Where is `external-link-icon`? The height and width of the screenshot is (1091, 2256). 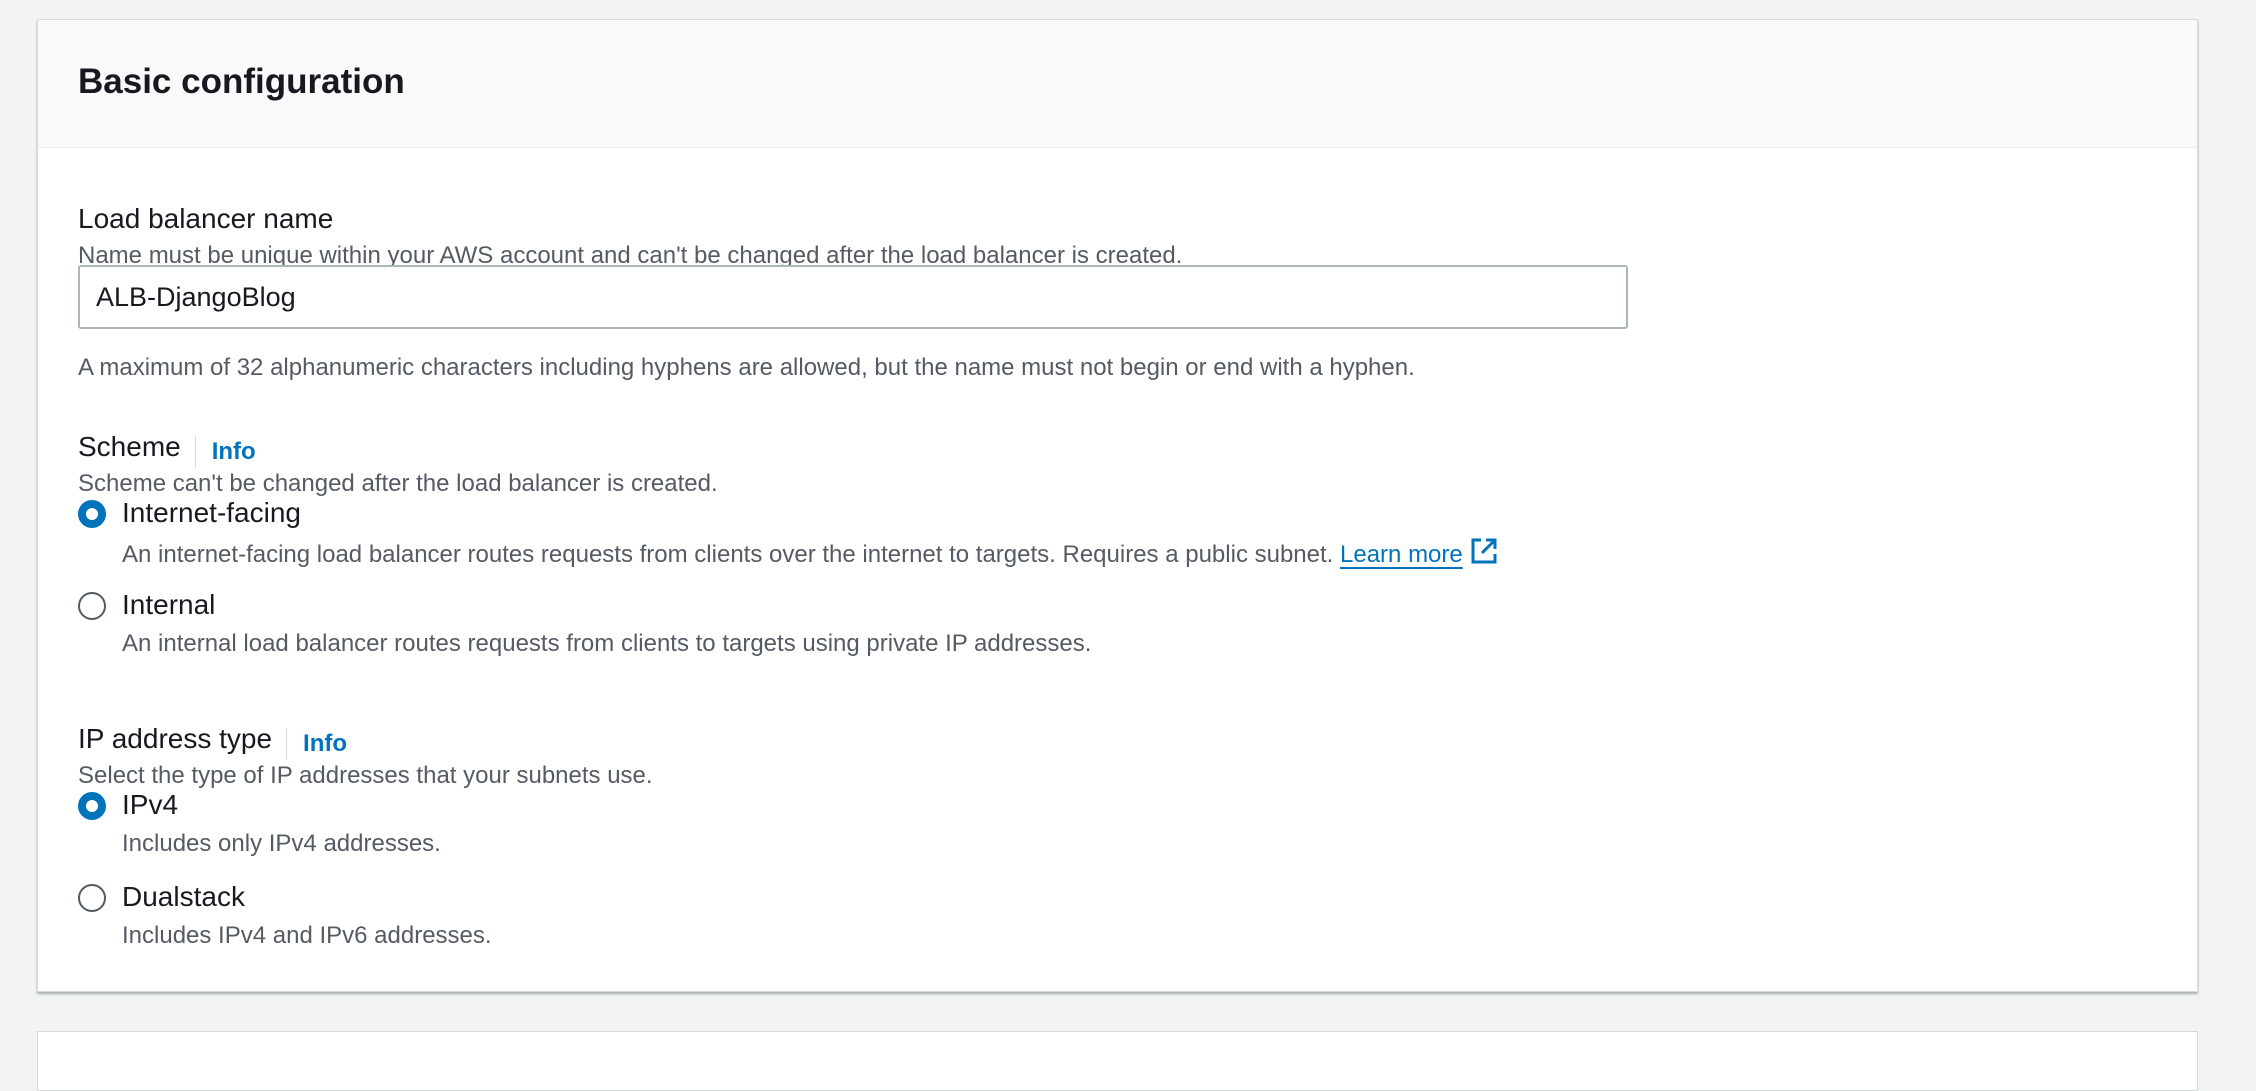
external-link-icon is located at coordinates (1484, 551).